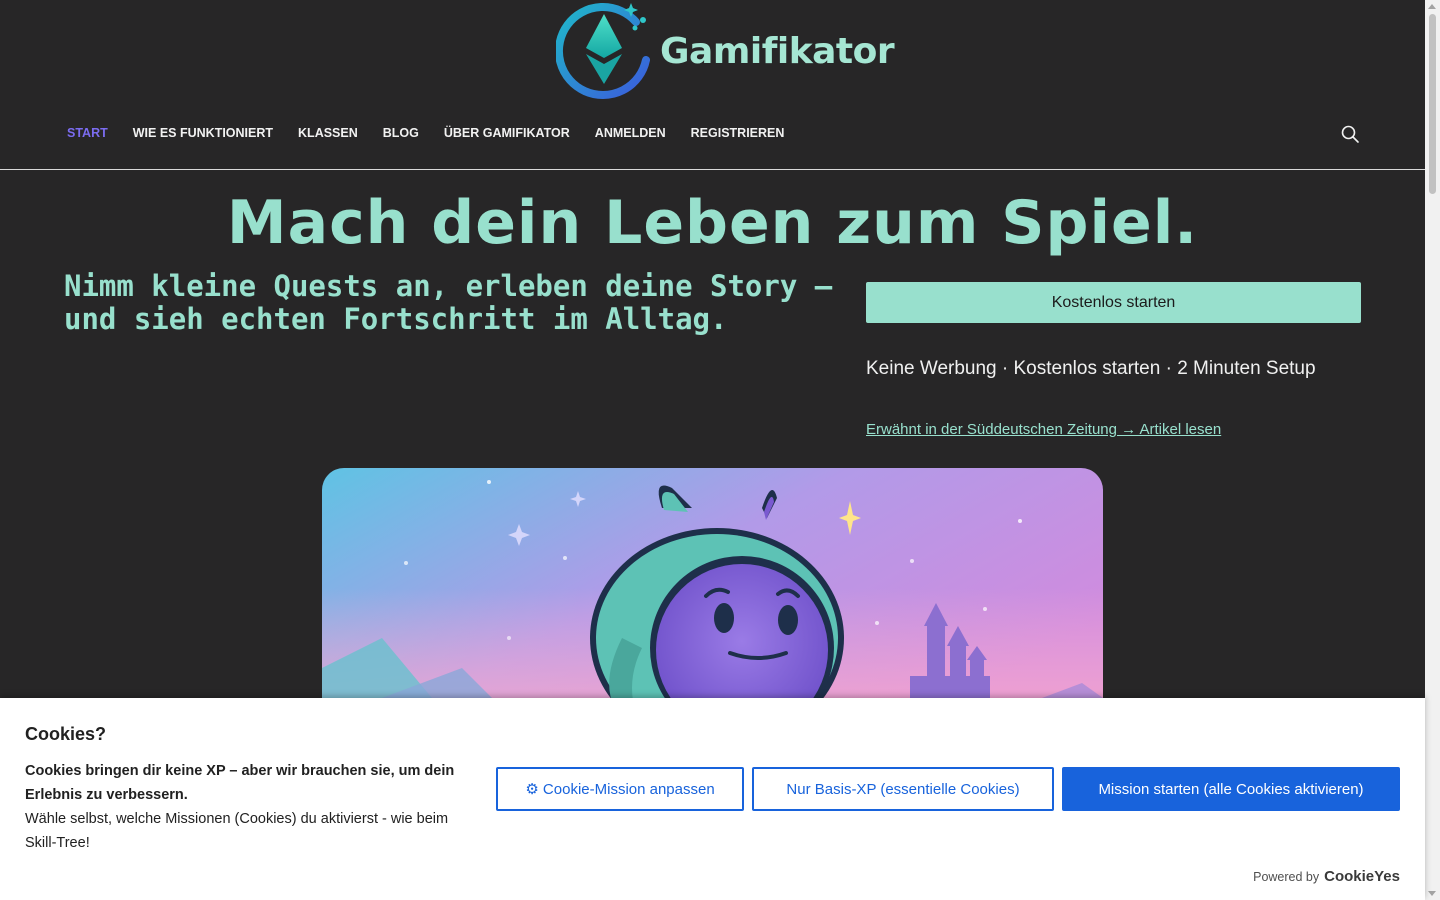 The image size is (1440, 900). I want to click on nav-item-login: ANMELDEN, so click(630, 133).